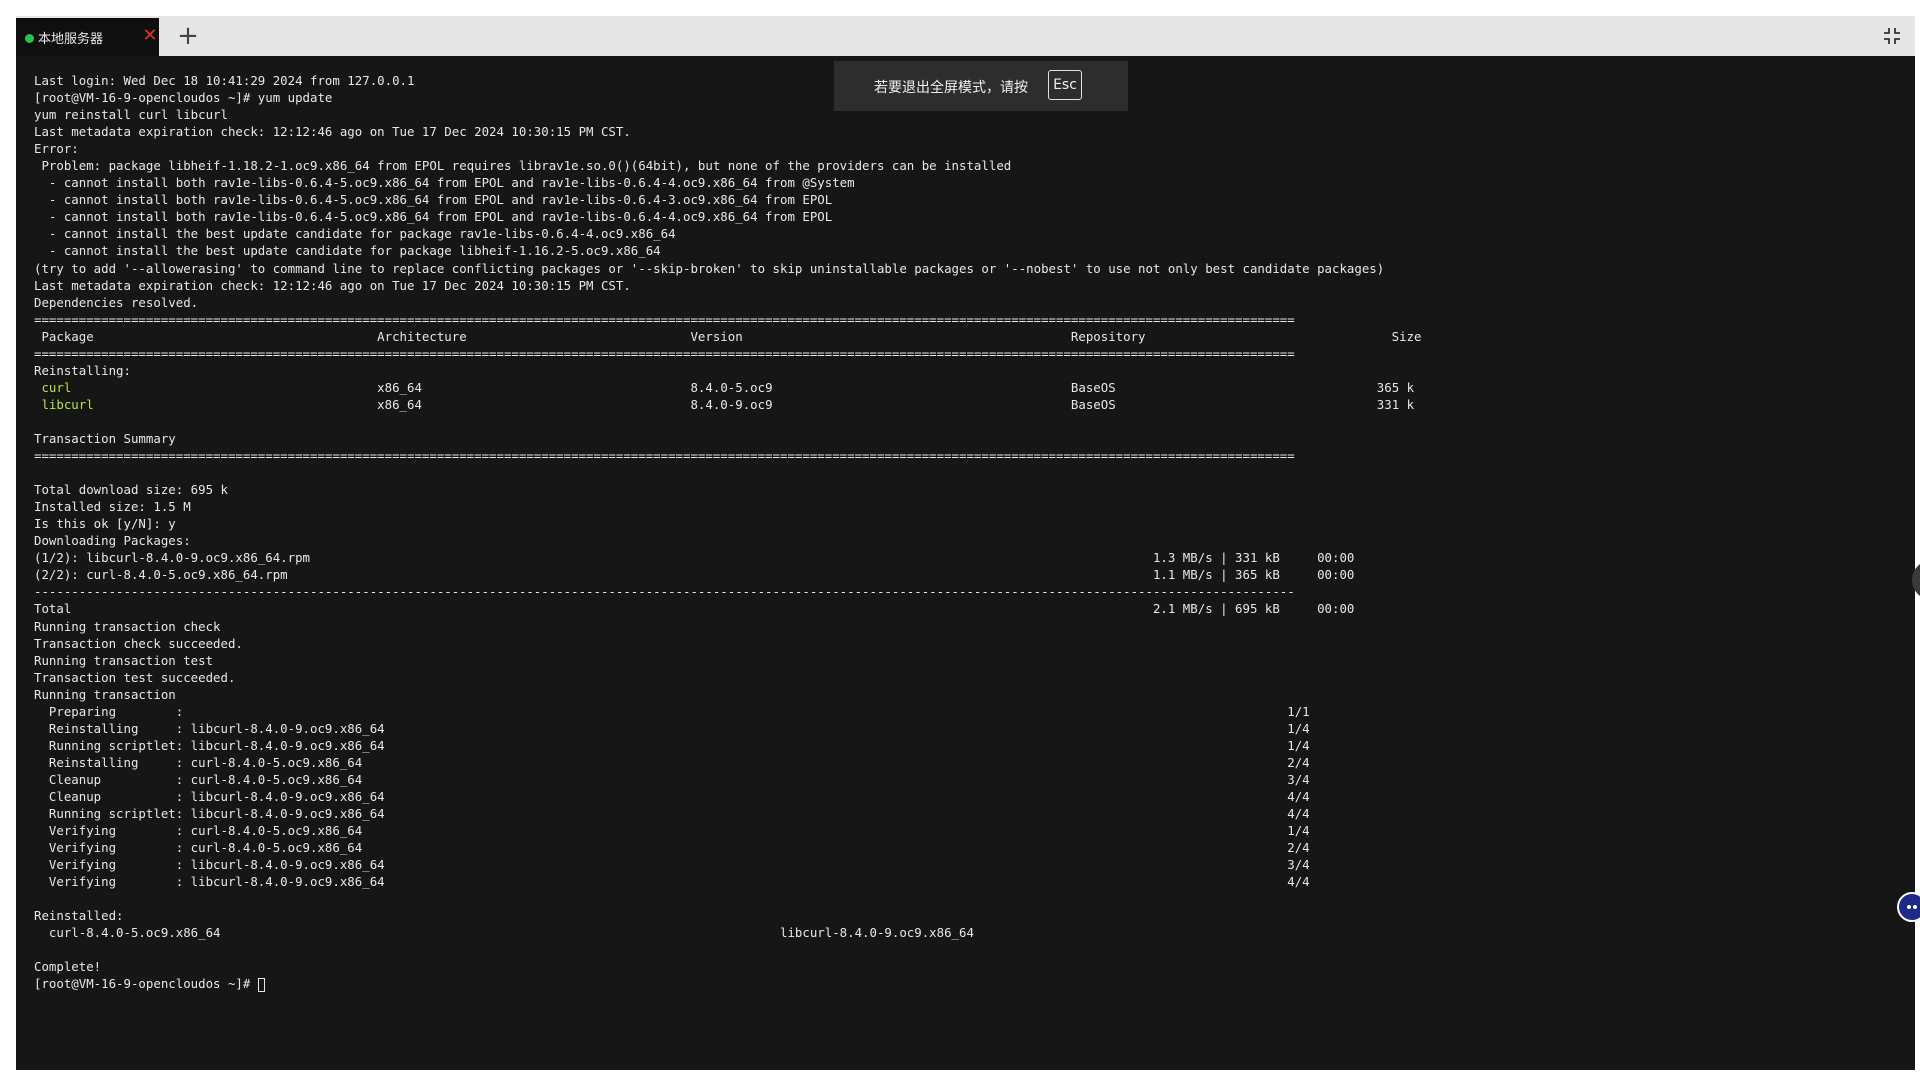 This screenshot has height=1079, width=1920. Describe the element at coordinates (68, 967) in the screenshot. I see `terminal-line: Complete!` at that location.